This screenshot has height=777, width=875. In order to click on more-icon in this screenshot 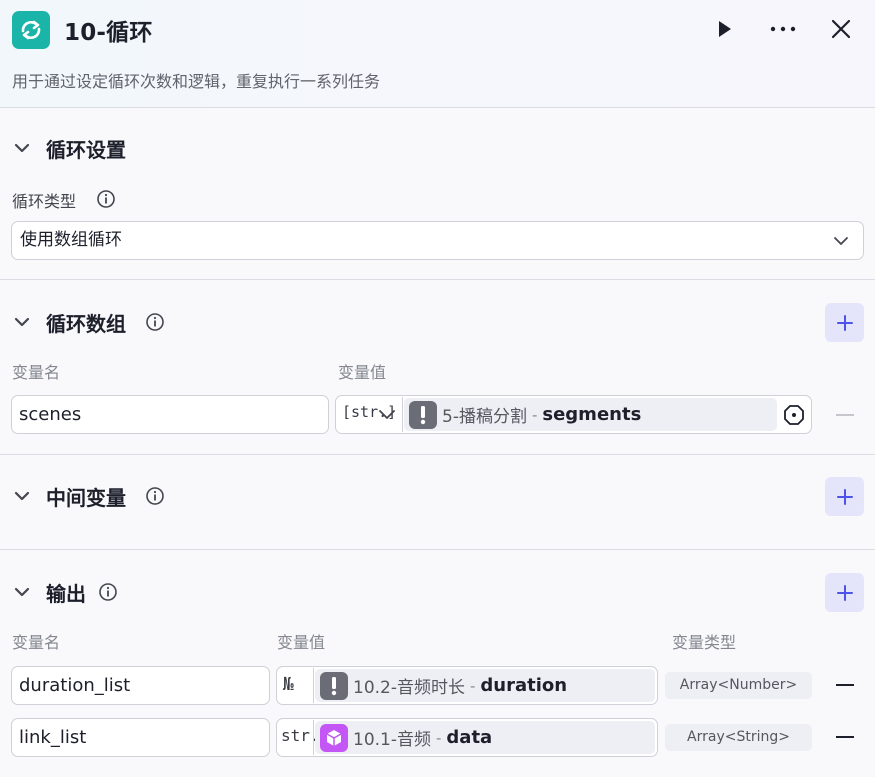, I will do `click(783, 29)`.